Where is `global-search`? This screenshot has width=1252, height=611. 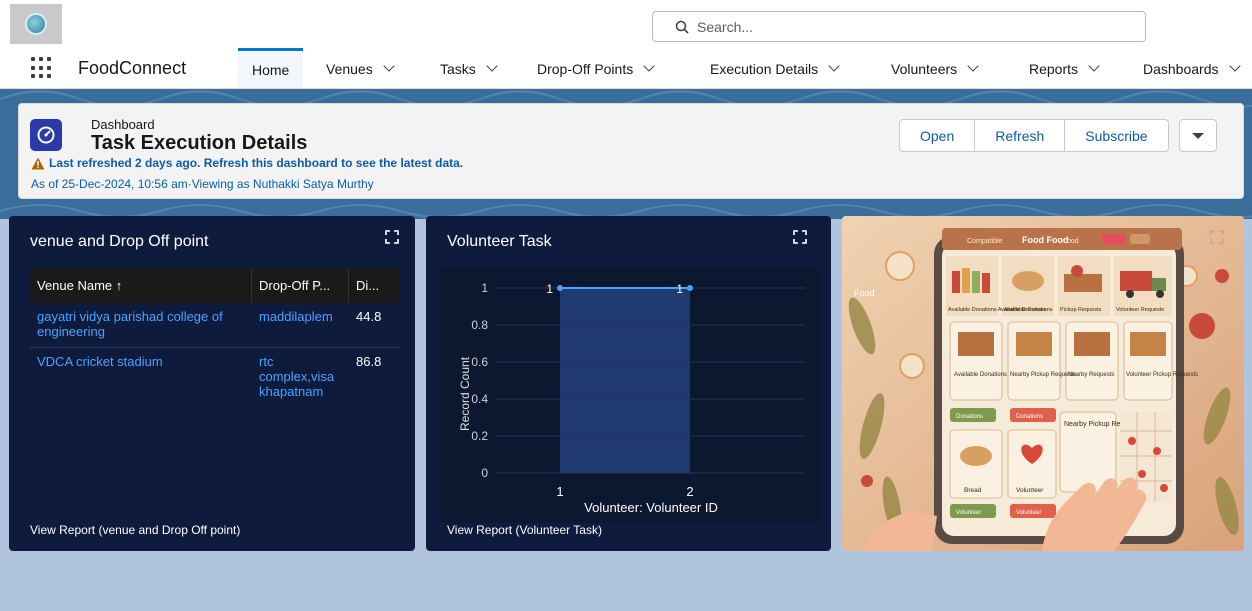 global-search is located at coordinates (899, 26).